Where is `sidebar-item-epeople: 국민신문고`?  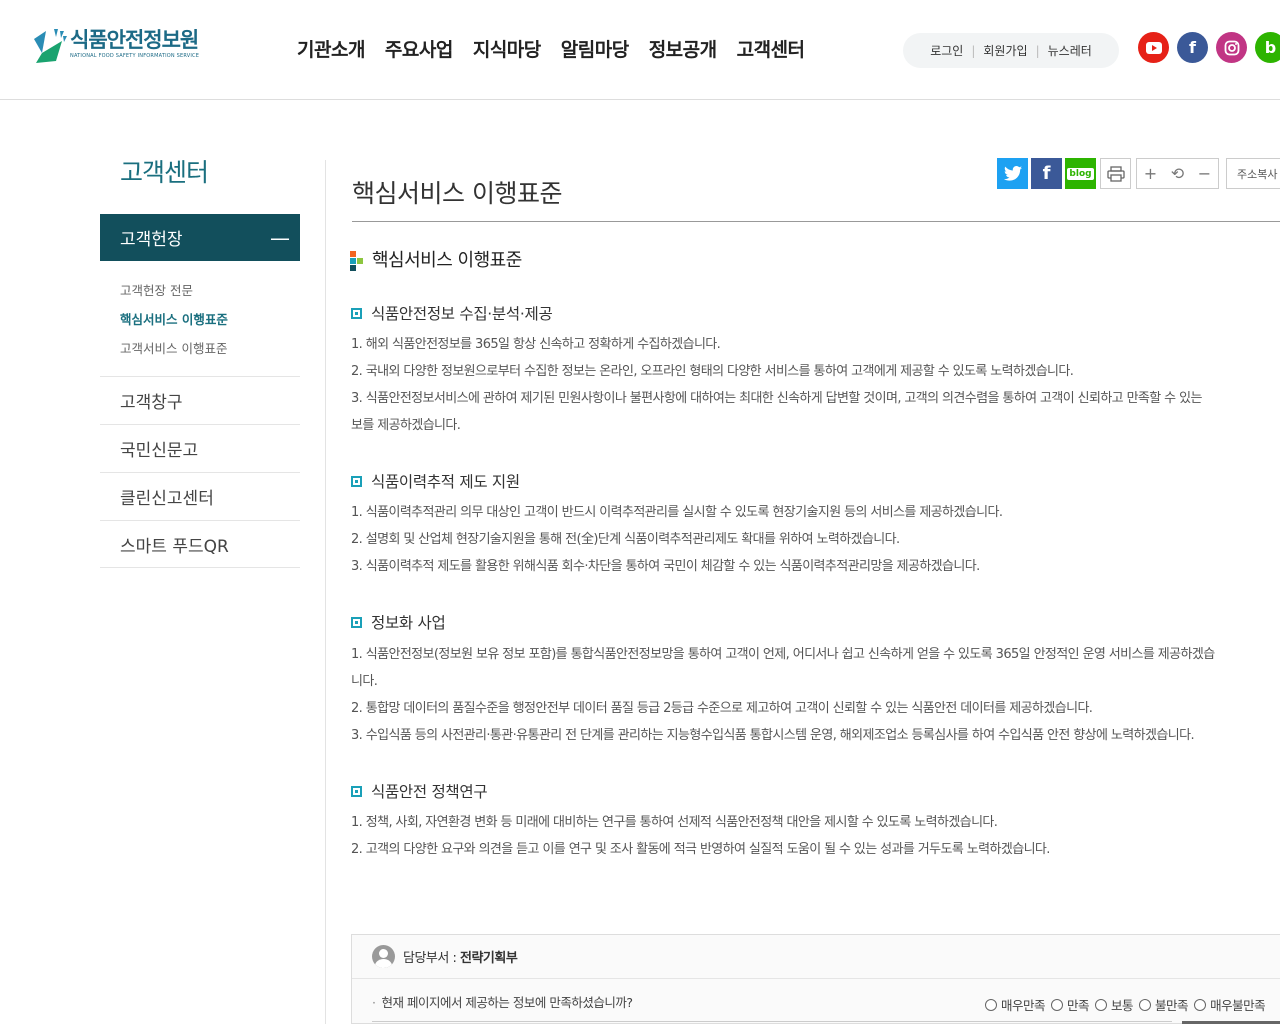 sidebar-item-epeople: 국민신문고 is located at coordinates (200, 448).